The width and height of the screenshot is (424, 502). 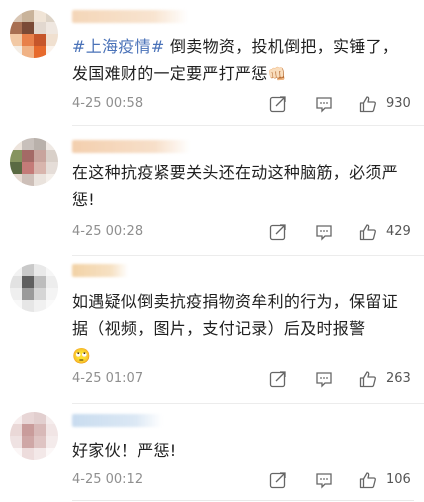 I want to click on divider, so click(x=243, y=500).